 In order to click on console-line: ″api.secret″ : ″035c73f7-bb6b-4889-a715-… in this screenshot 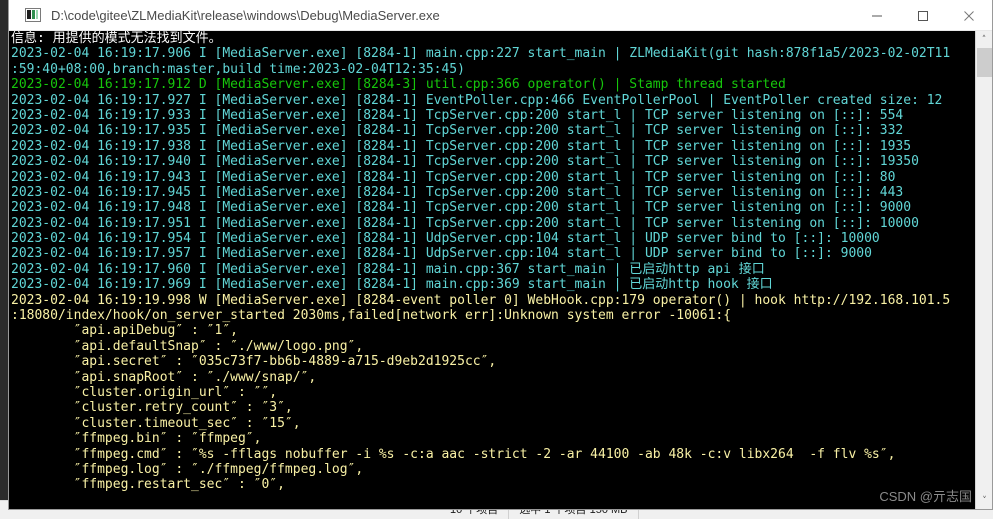, I will do `click(254, 362)`.